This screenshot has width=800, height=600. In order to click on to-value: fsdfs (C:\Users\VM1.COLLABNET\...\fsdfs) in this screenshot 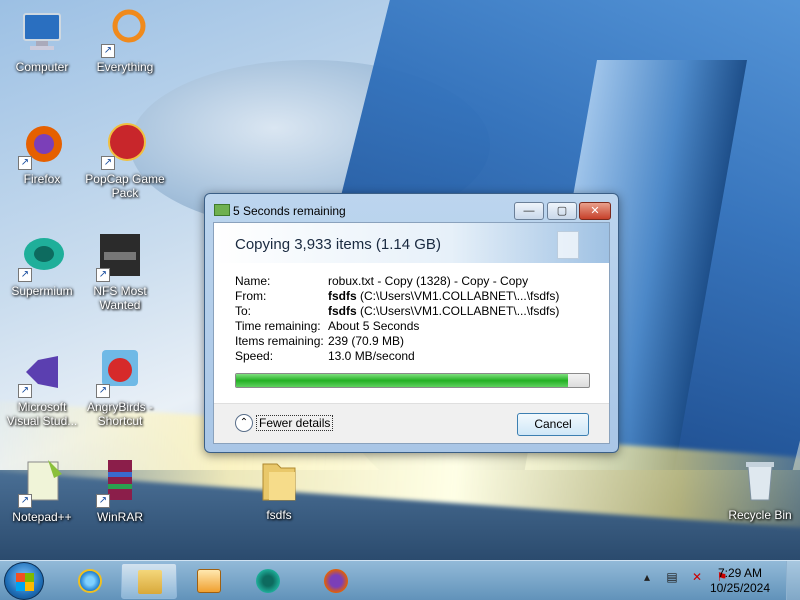, I will do `click(443, 311)`.